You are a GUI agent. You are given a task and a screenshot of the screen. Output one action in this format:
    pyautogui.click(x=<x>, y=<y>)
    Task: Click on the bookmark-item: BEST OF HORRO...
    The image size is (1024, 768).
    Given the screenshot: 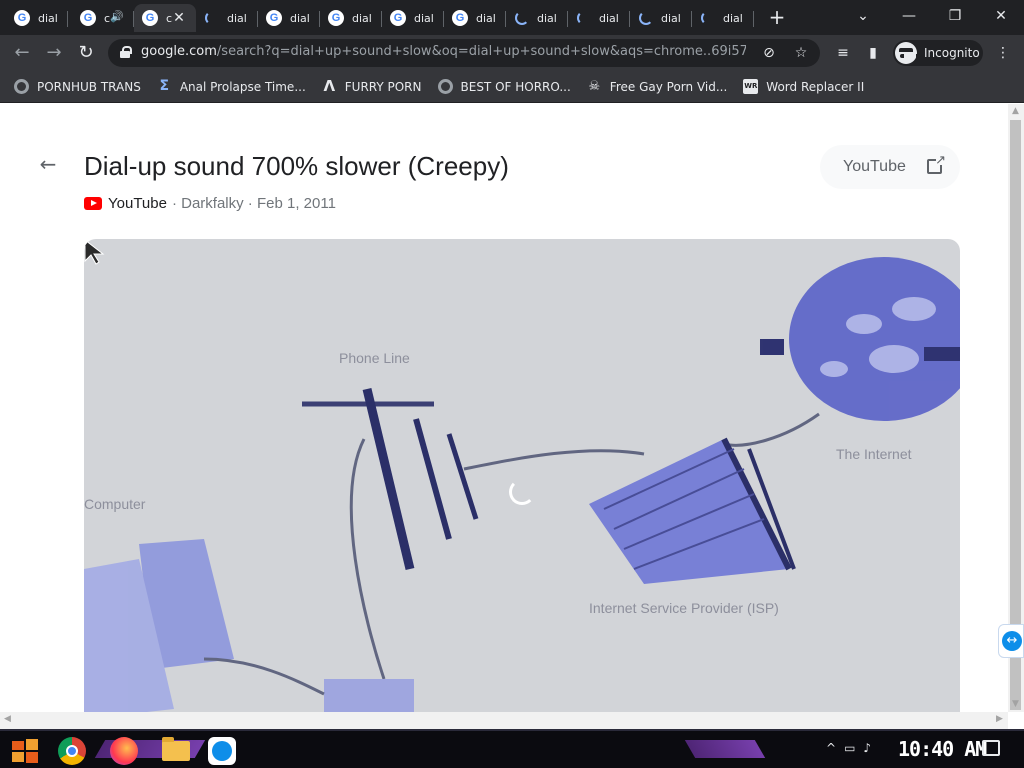 What is the action you would take?
    pyautogui.click(x=504, y=86)
    